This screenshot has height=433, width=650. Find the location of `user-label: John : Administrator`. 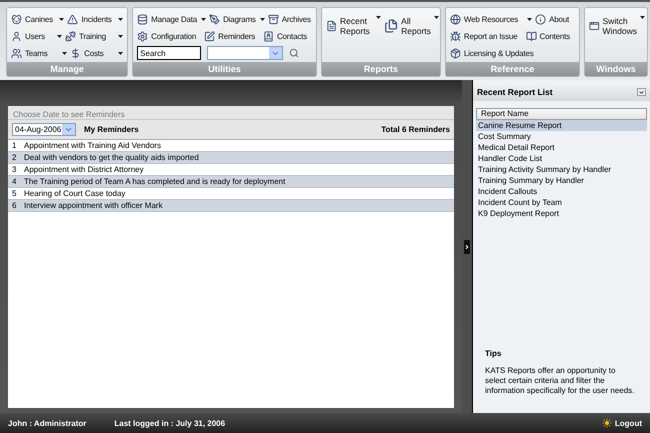

user-label: John : Administrator is located at coordinates (47, 423).